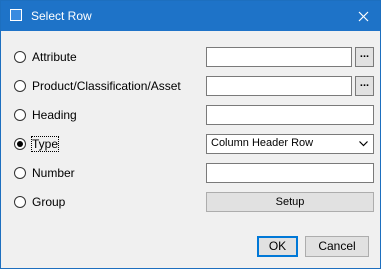 The width and height of the screenshot is (381, 269). Describe the element at coordinates (190, 173) in the screenshot. I see `row-number: Number` at that location.